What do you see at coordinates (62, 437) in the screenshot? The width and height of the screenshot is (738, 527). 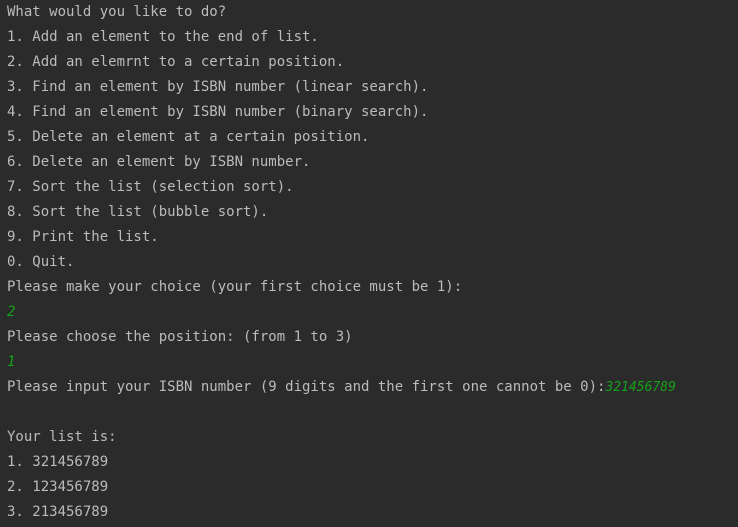 I see `list-header: Your list is:` at bounding box center [62, 437].